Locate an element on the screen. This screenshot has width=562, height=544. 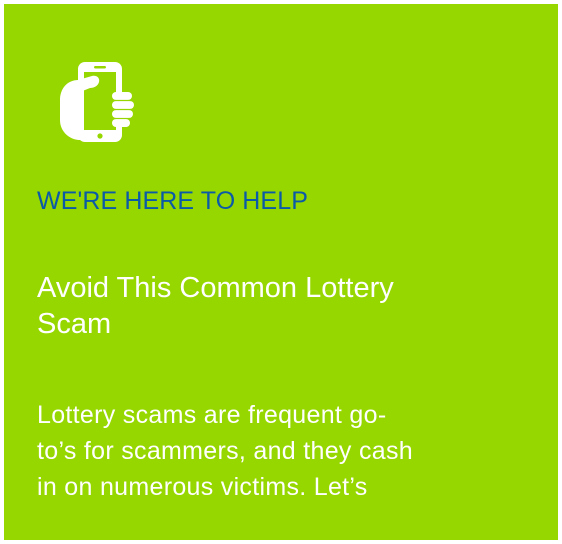
excerpt-line: Lottery scams are frequent go- is located at coordinates (212, 415).